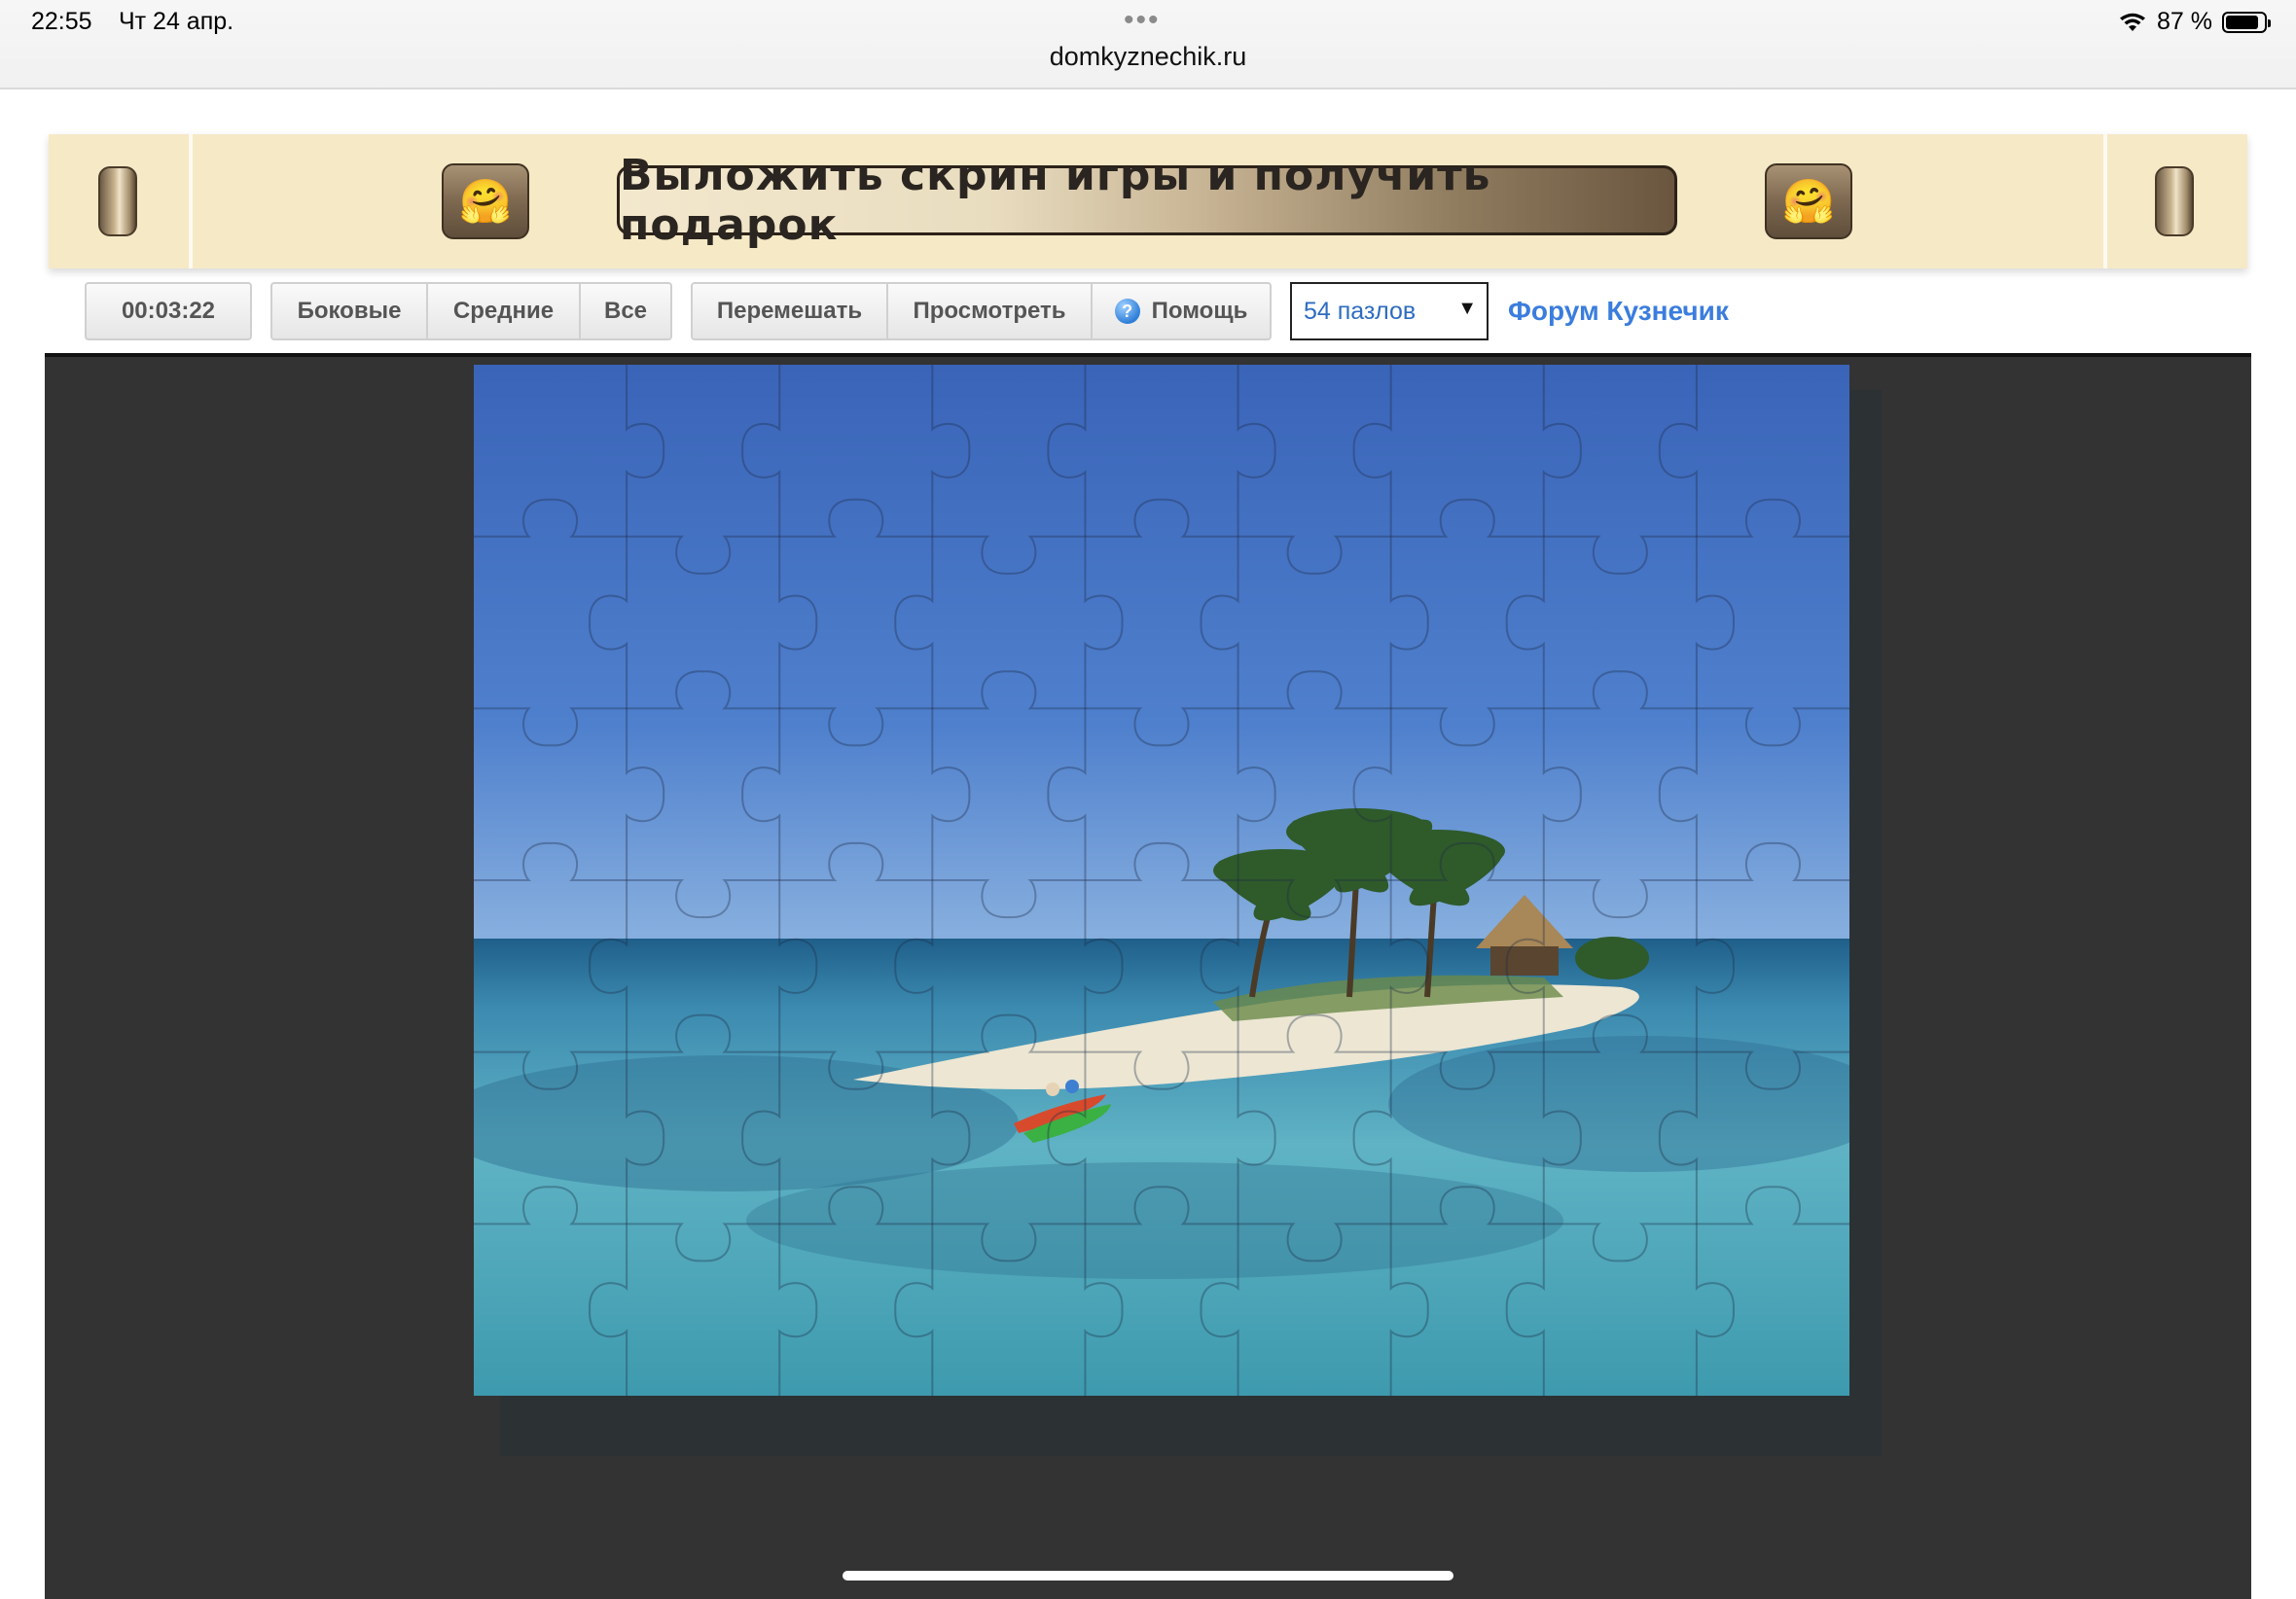 This screenshot has width=2296, height=1599. Describe the element at coordinates (1199, 311) in the screenshot. I see `help-label: Помощь` at that location.